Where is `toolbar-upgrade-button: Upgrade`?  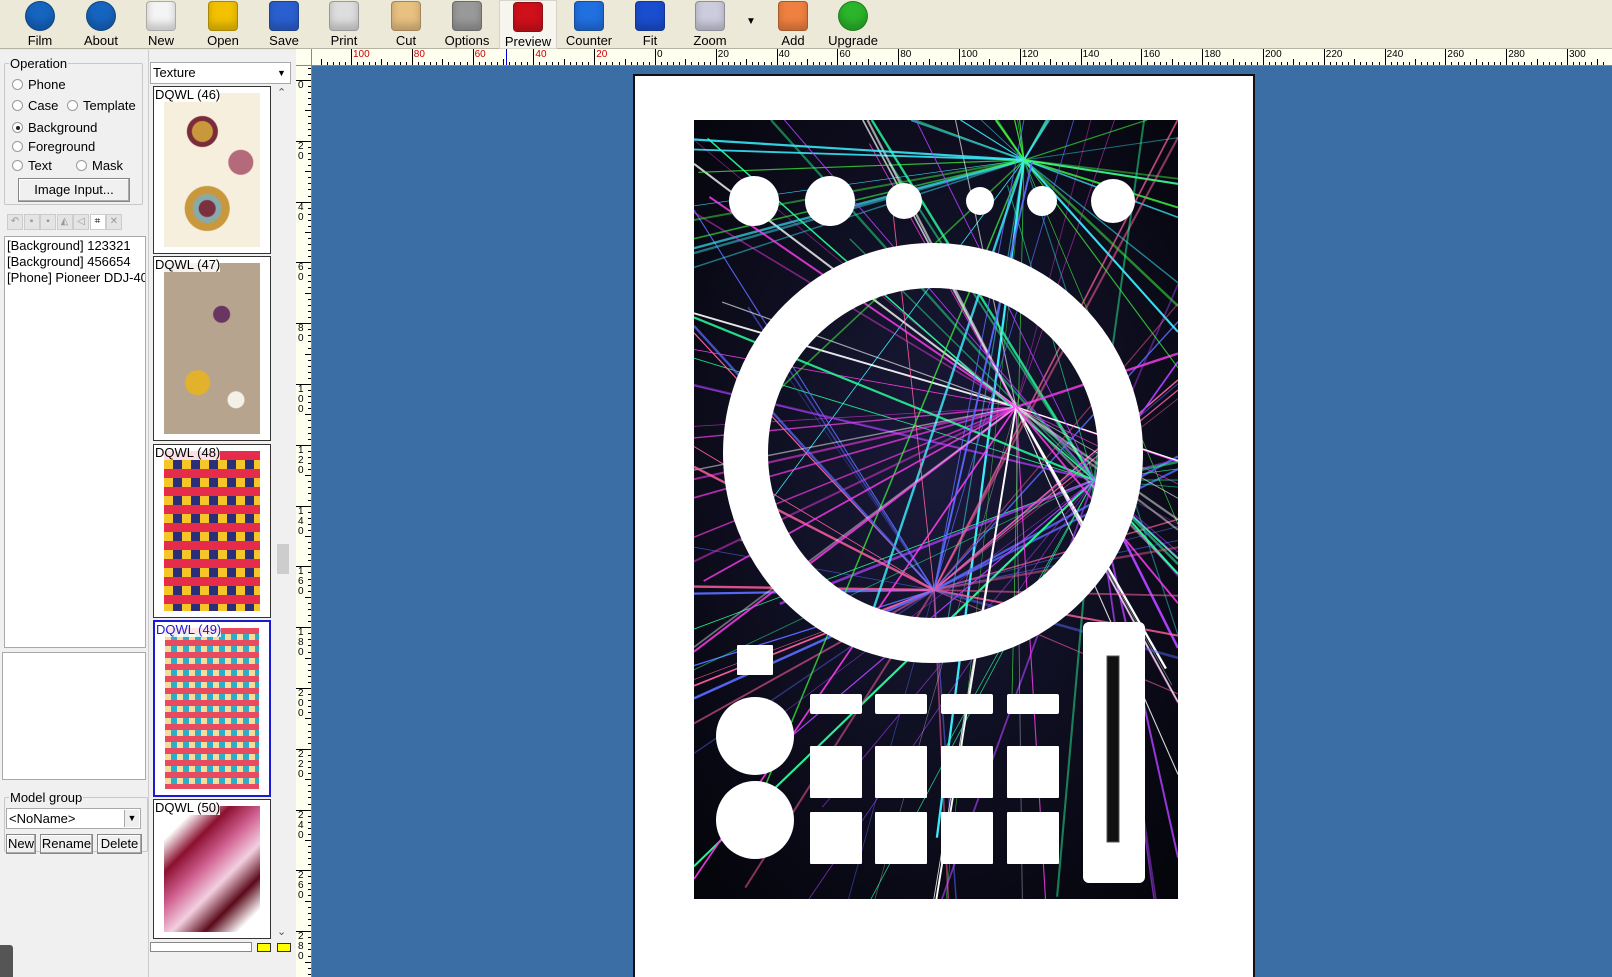 toolbar-upgrade-button: Upgrade is located at coordinates (853, 24).